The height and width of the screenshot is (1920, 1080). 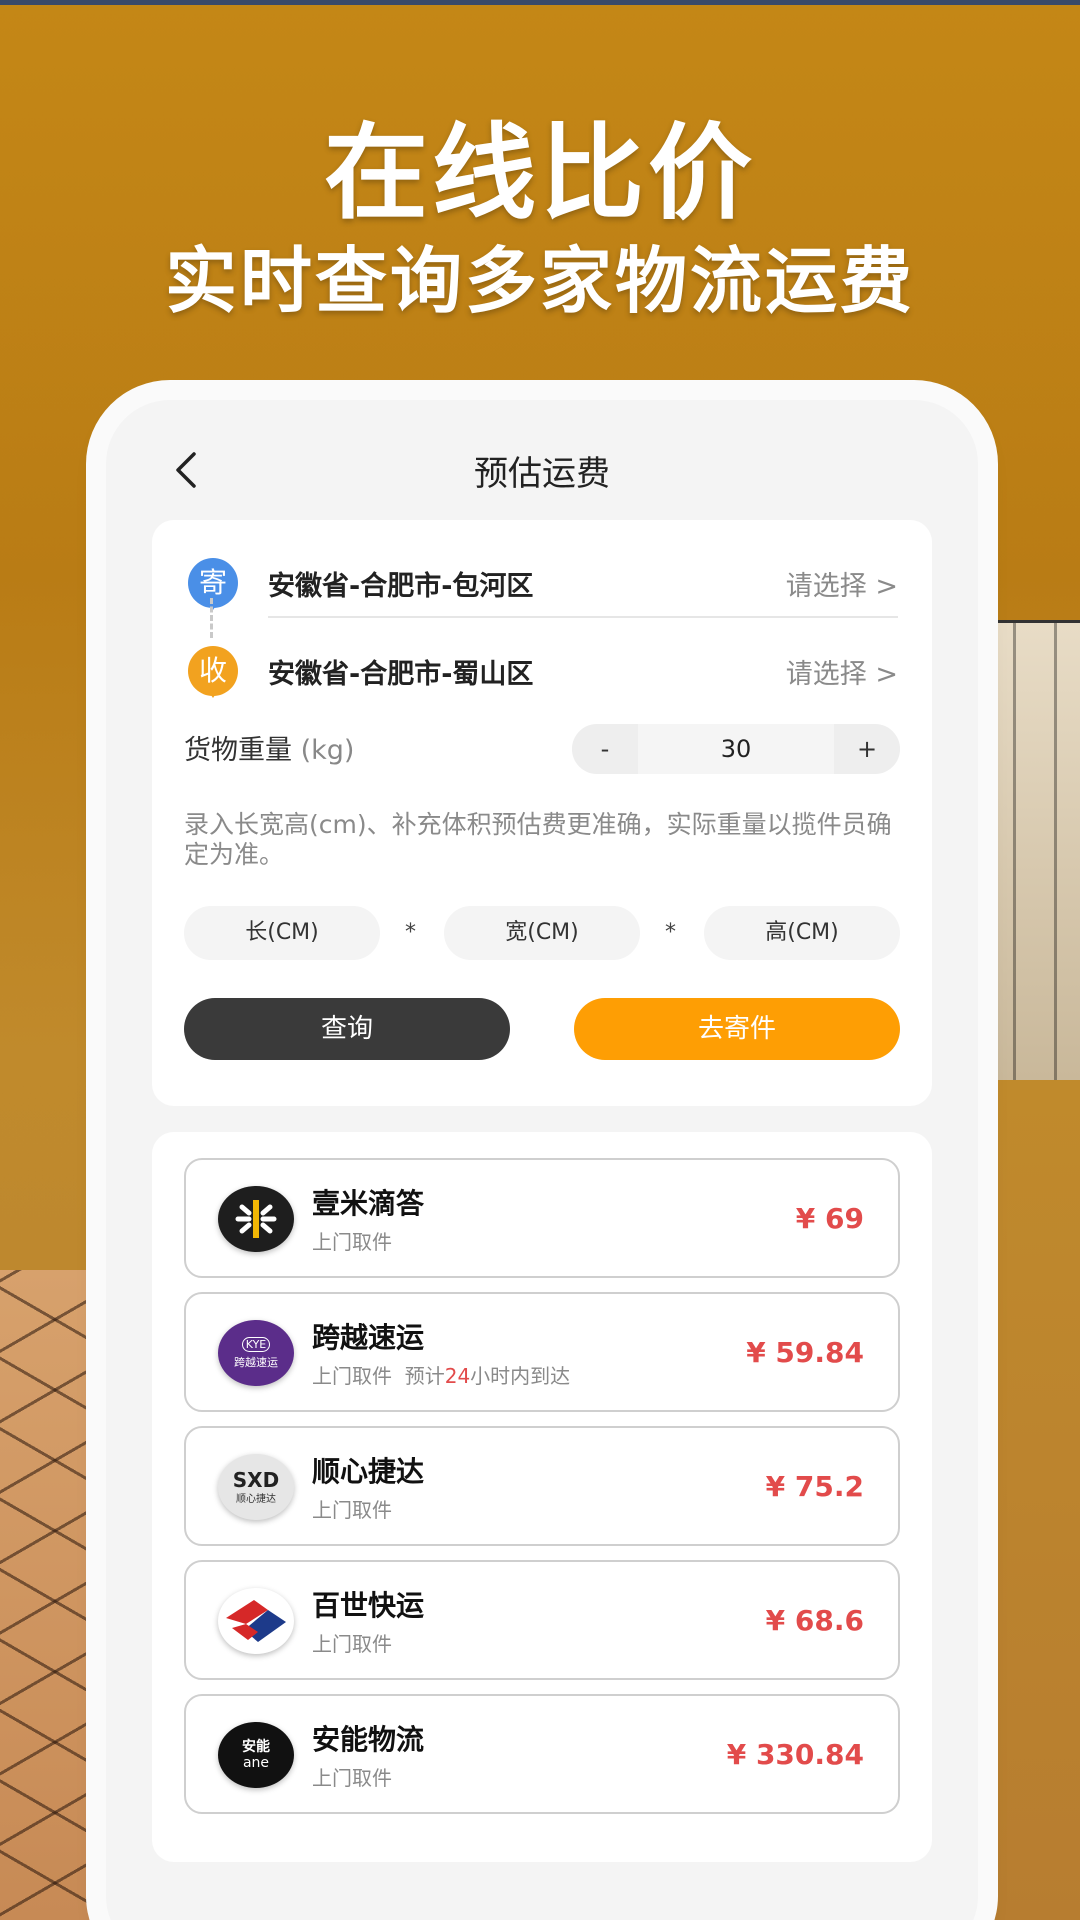 What do you see at coordinates (282, 933) in the screenshot?
I see `length-input: 长(CM)` at bounding box center [282, 933].